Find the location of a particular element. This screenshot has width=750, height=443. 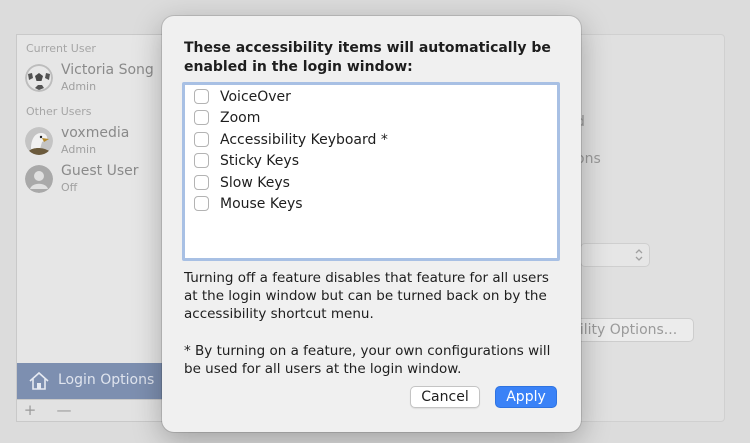

feature-slow-keys: Slow Keys is located at coordinates (364, 183).